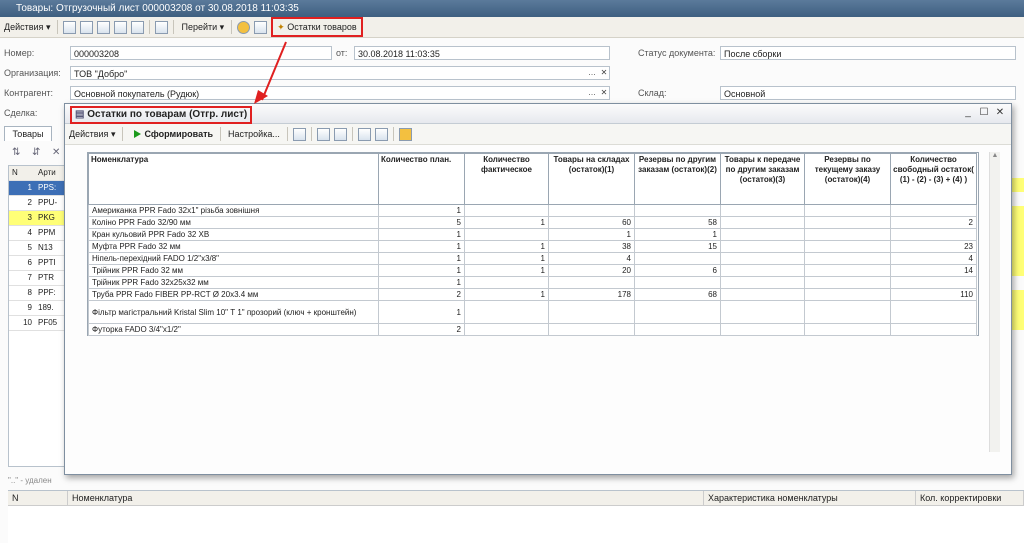  Describe the element at coordinates (27, 27) in the screenshot. I see `actions-menu: Действия ▾` at that location.